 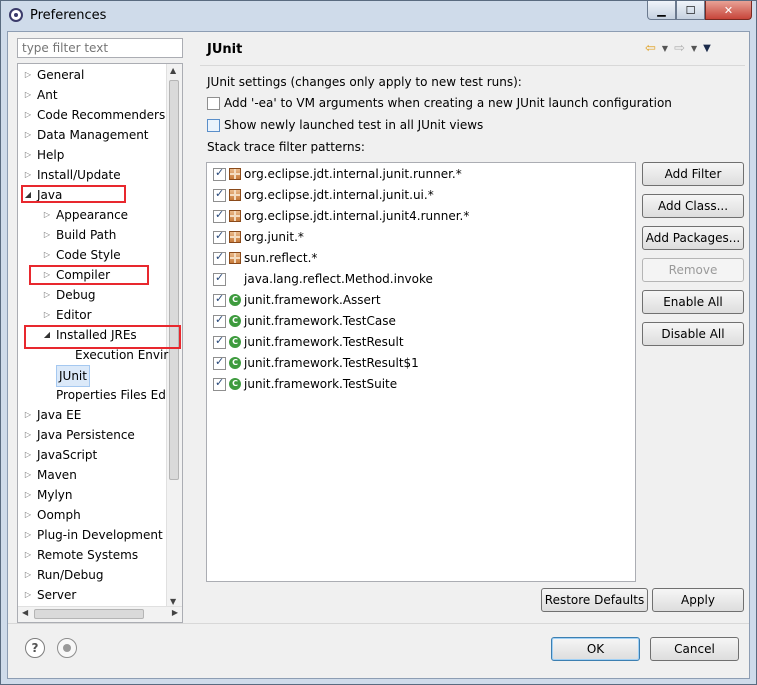 What do you see at coordinates (661, 10) in the screenshot?
I see `minimize-button: ▁` at bounding box center [661, 10].